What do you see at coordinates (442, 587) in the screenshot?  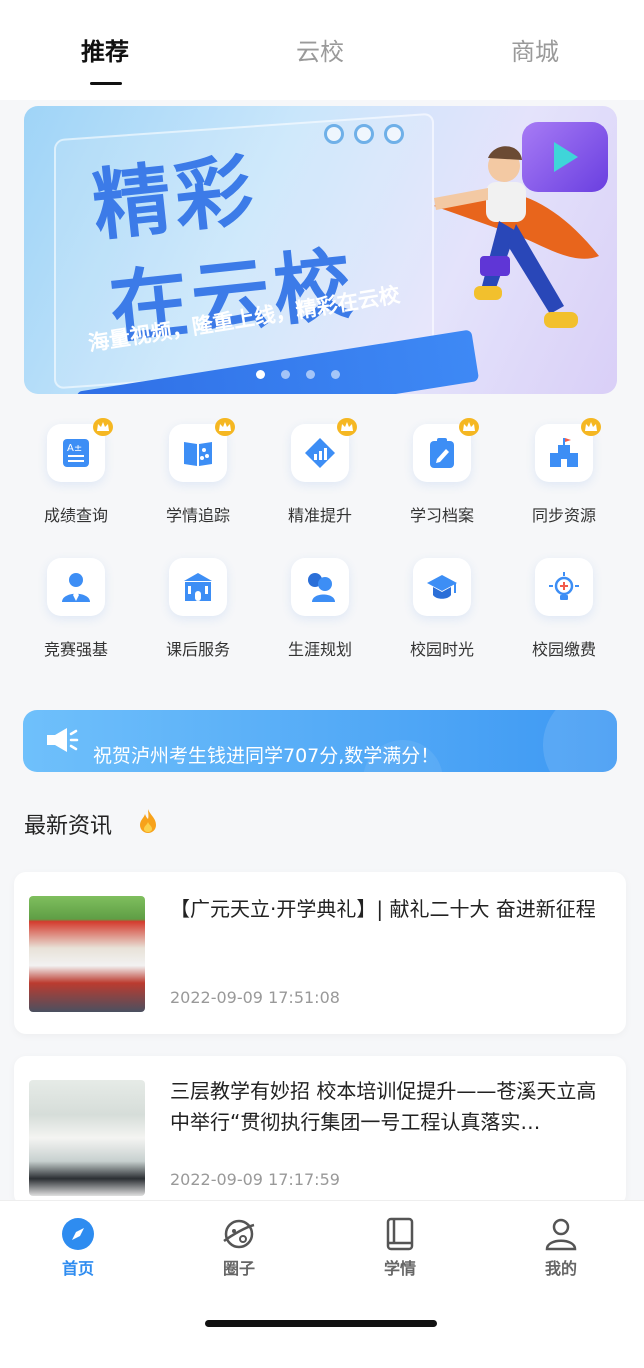 I see `graduation-cap-icon` at bounding box center [442, 587].